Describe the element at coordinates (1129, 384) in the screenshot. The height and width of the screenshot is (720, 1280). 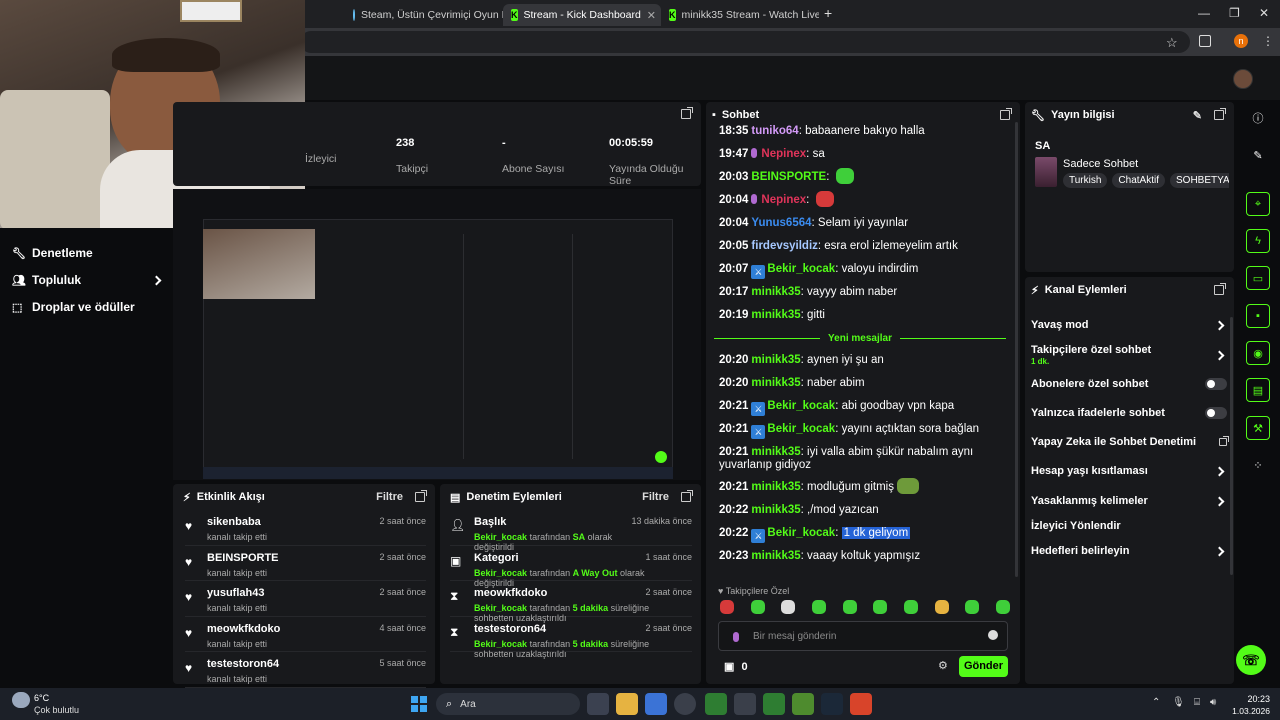
I see `channel-action-item: Abonelere özel sohbet` at that location.